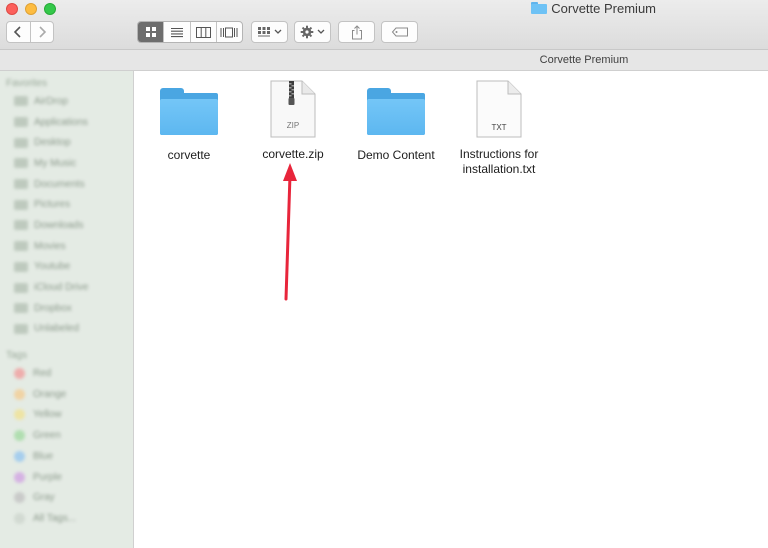  I want to click on share-icon, so click(356, 31).